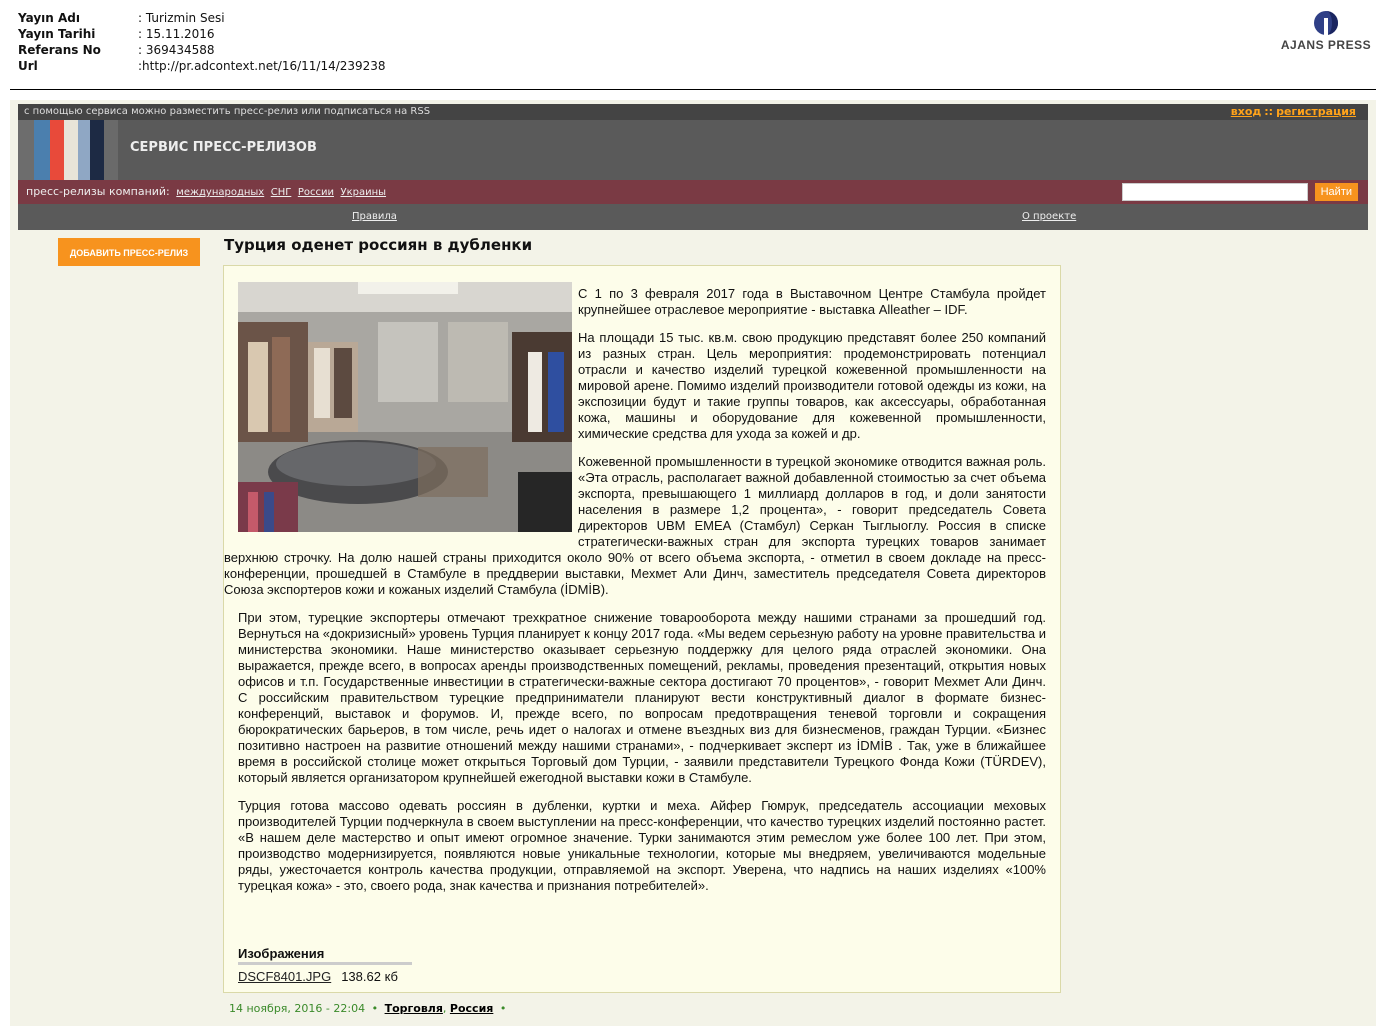  Describe the element at coordinates (297, 1008) in the screenshot. I see `publish-date: 14 ноября, 2016 - 22:04` at that location.